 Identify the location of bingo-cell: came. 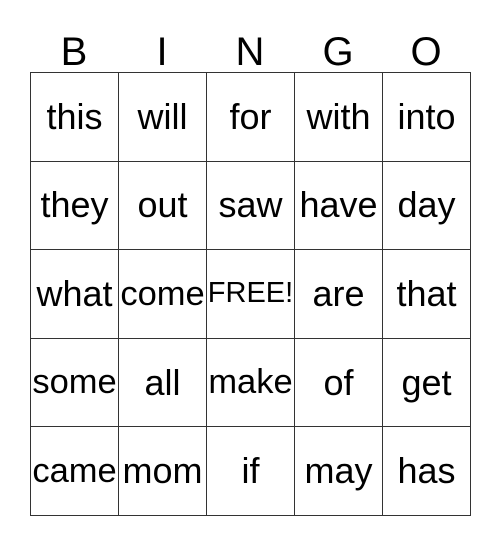
(75, 471).